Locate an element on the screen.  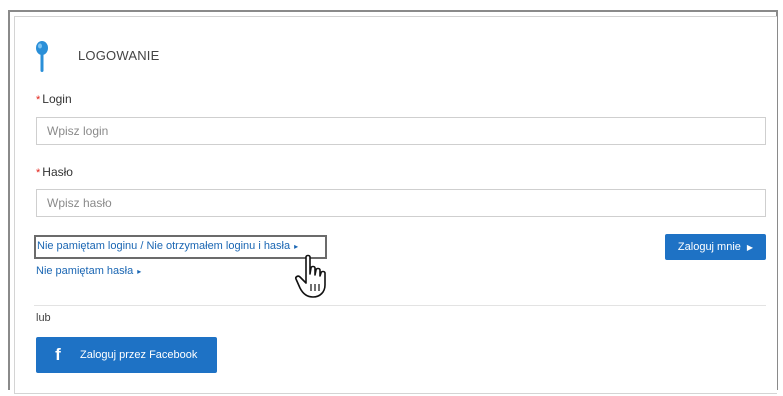
login-button-label: Zaloguj mnie is located at coordinates (709, 247).